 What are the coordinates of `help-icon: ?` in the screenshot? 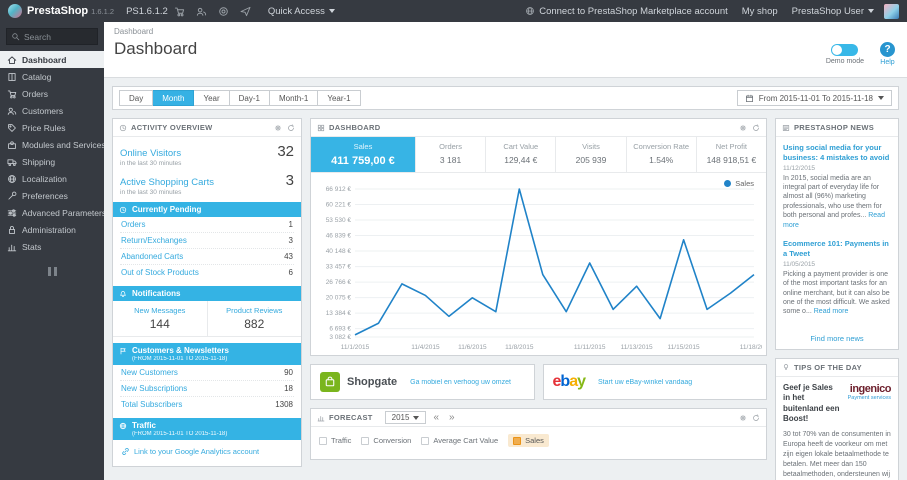 It's located at (887, 49).